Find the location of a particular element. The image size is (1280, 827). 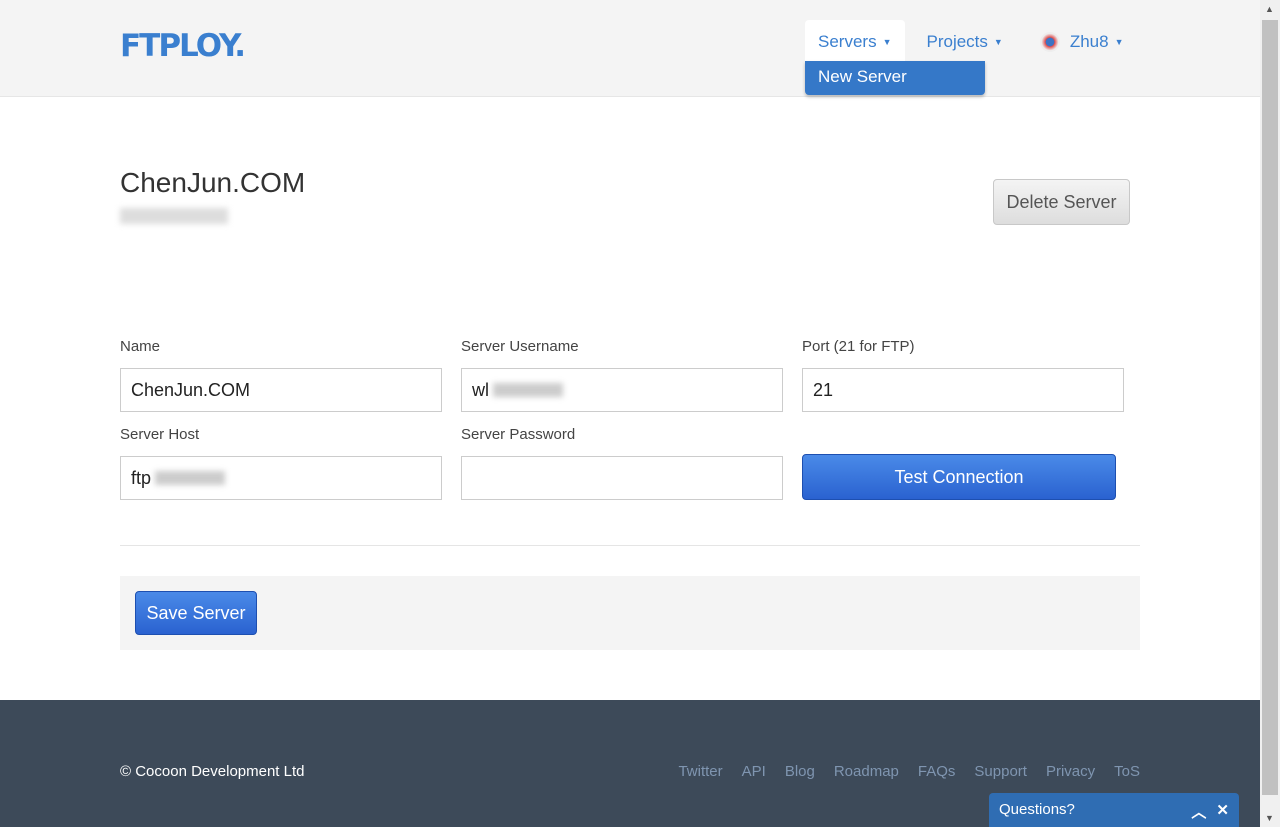

input-value: 21 is located at coordinates (823, 389).